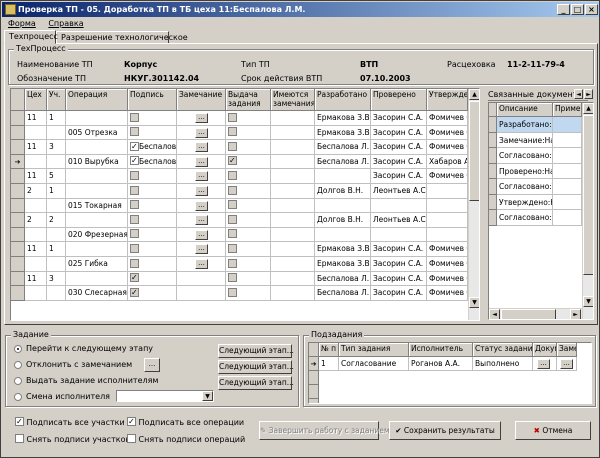 The width and height of the screenshot is (600, 458). Describe the element at coordinates (72, 439) in the screenshot. I see `remove-area-signs: Снять подписи участков` at that location.